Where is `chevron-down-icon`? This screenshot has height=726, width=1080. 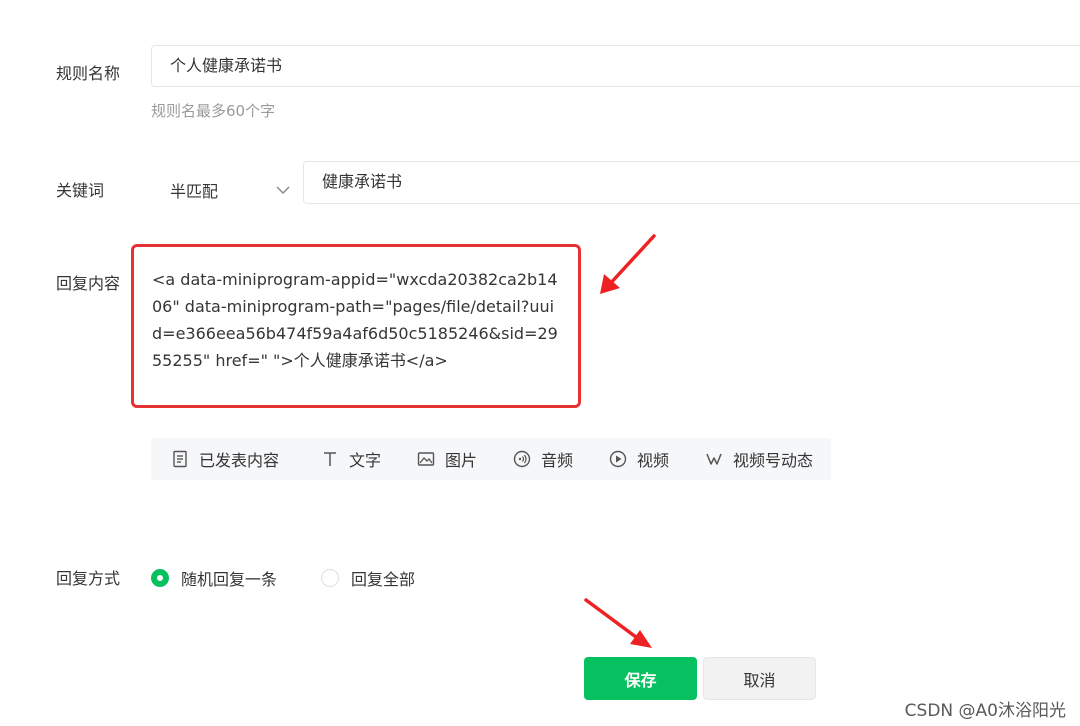 chevron-down-icon is located at coordinates (283, 187).